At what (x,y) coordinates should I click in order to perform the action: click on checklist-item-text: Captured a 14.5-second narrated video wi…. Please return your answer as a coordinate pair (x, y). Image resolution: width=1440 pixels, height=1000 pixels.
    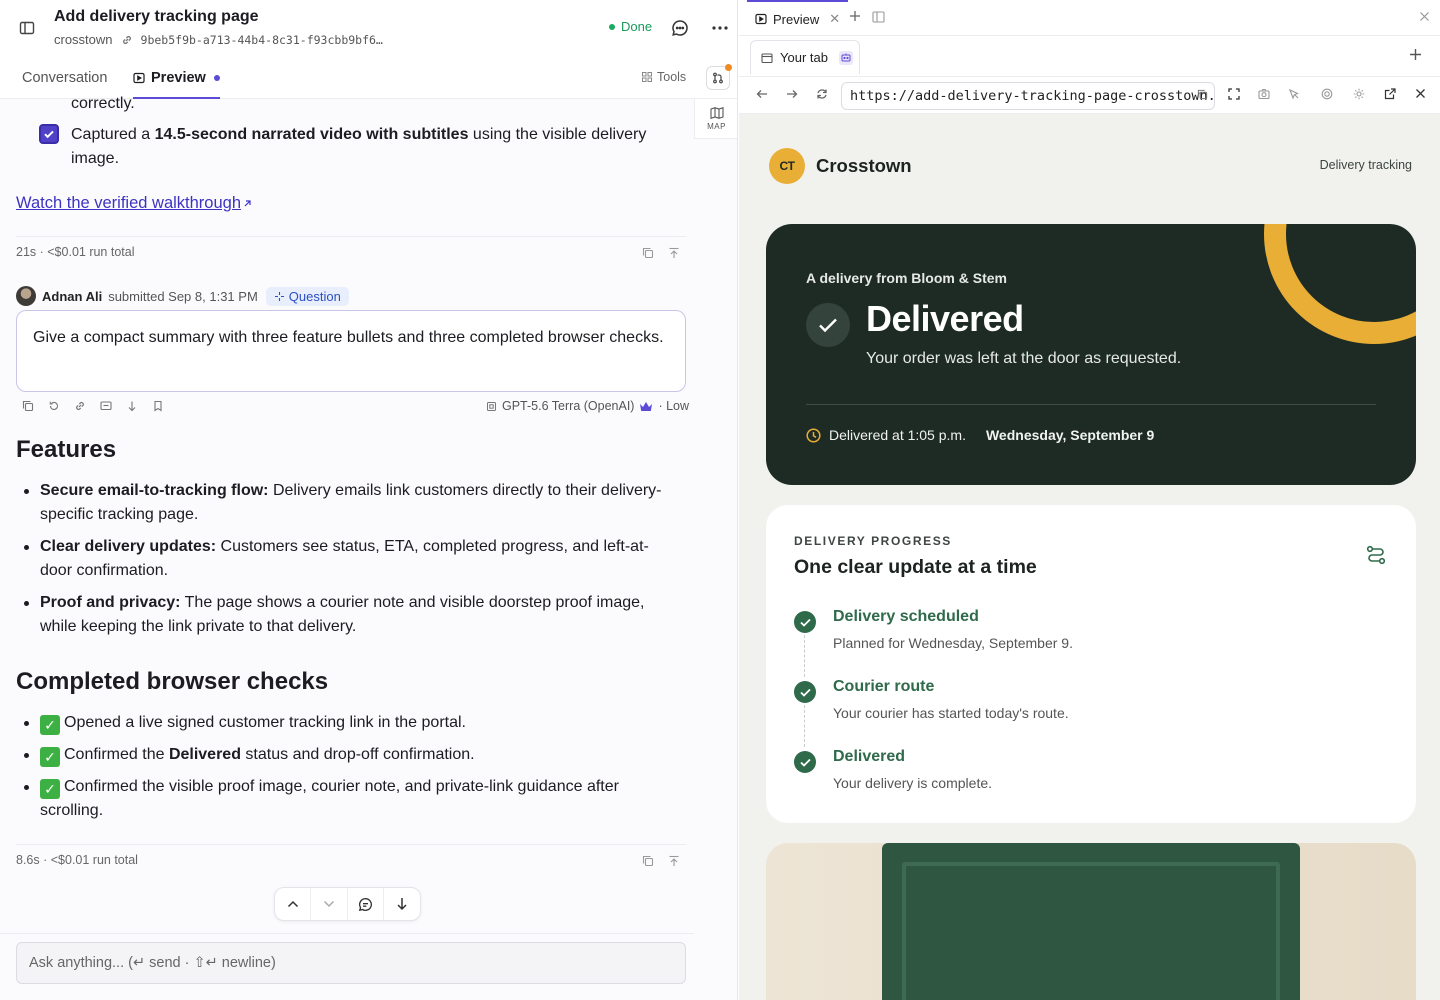
    Looking at the image, I should click on (376, 147).